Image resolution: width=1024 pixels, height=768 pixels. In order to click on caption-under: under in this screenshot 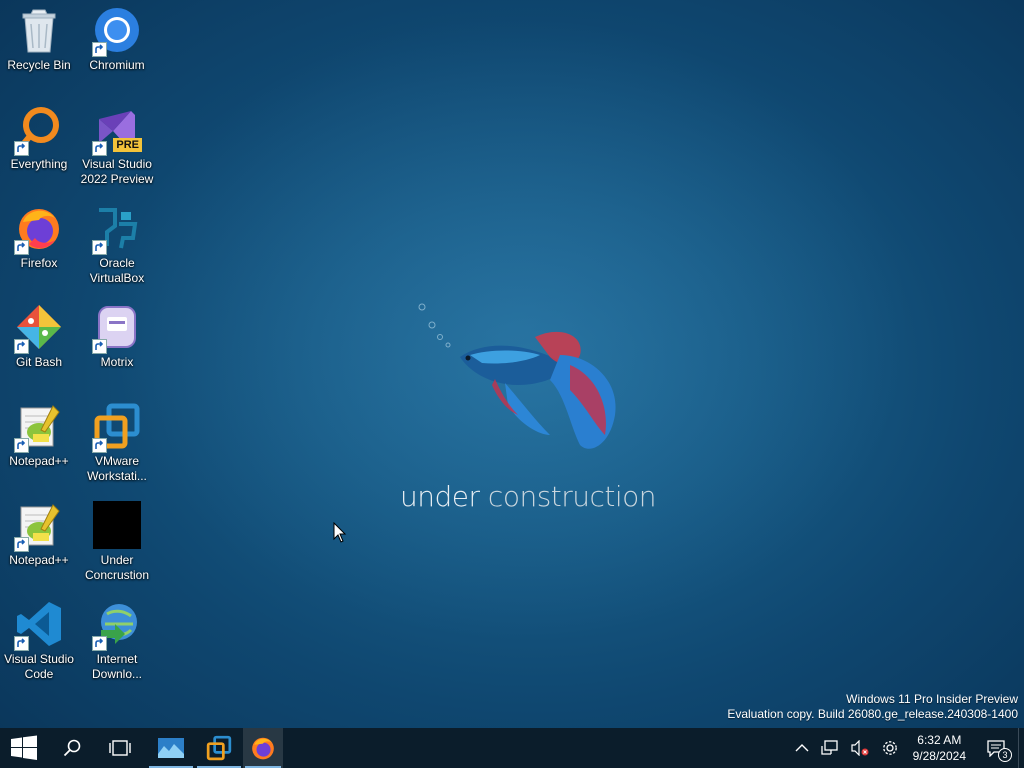, I will do `click(440, 496)`.